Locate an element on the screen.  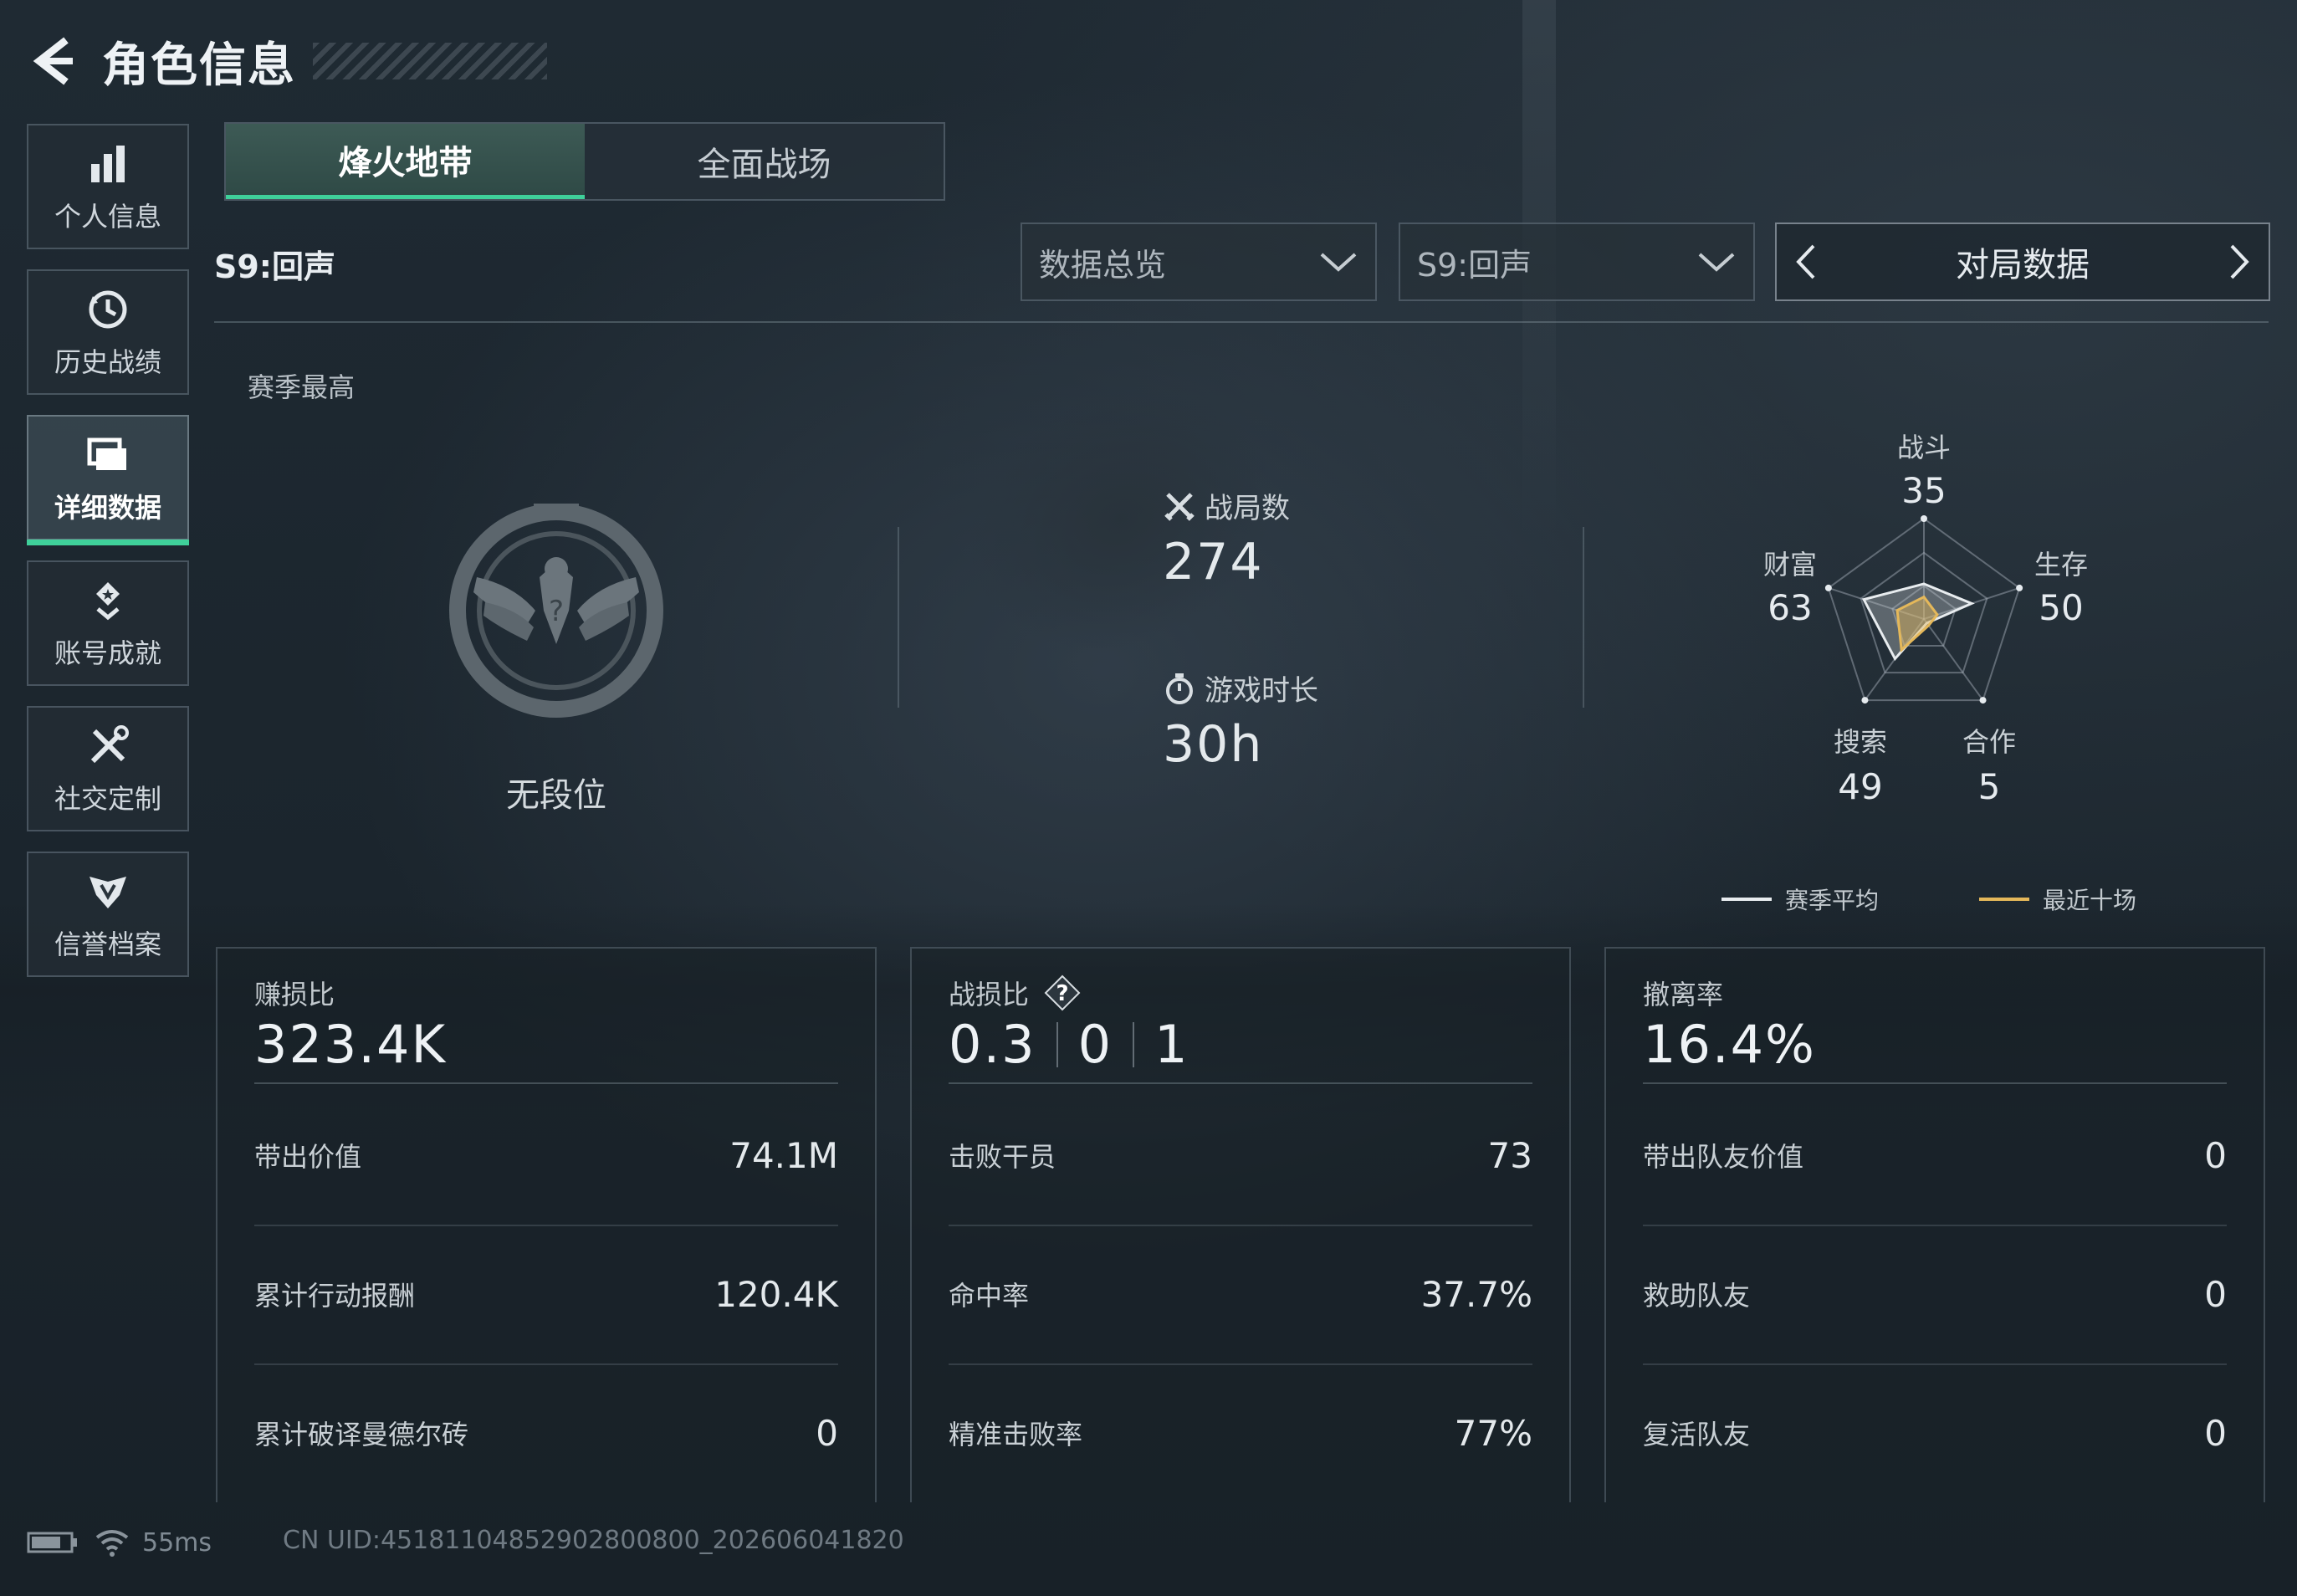
radar-value-survival: 50 is located at coordinates (2061, 608).